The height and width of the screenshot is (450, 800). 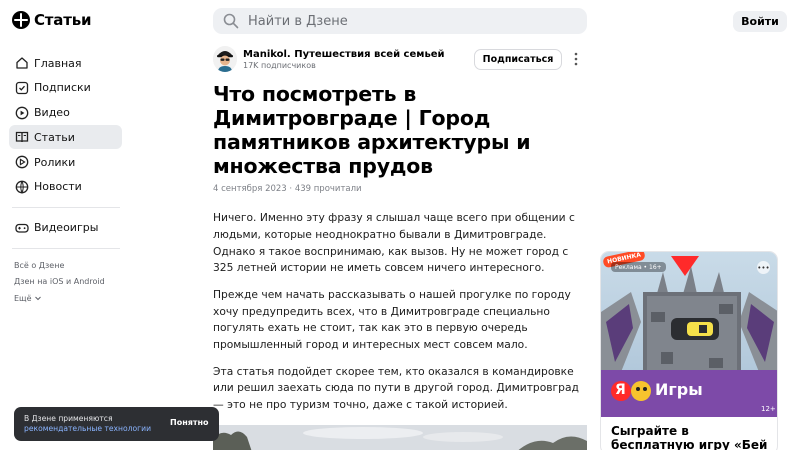 I want to click on about-zen-link: Всё о Дзене, so click(x=68, y=265).